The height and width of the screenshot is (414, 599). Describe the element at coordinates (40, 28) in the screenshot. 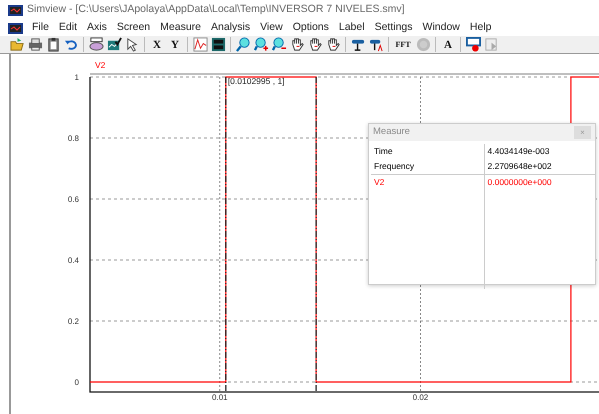

I see `menu-item: File` at that location.